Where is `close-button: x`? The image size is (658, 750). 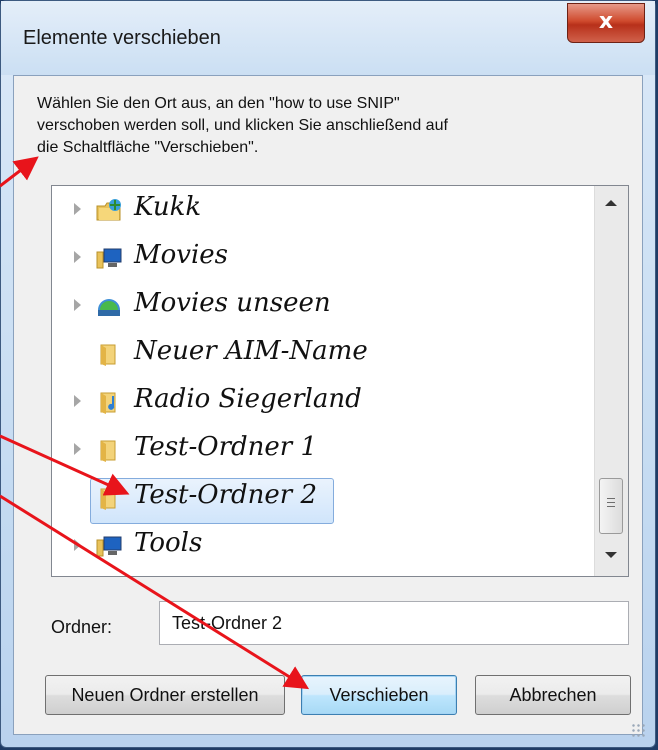 close-button: x is located at coordinates (606, 23).